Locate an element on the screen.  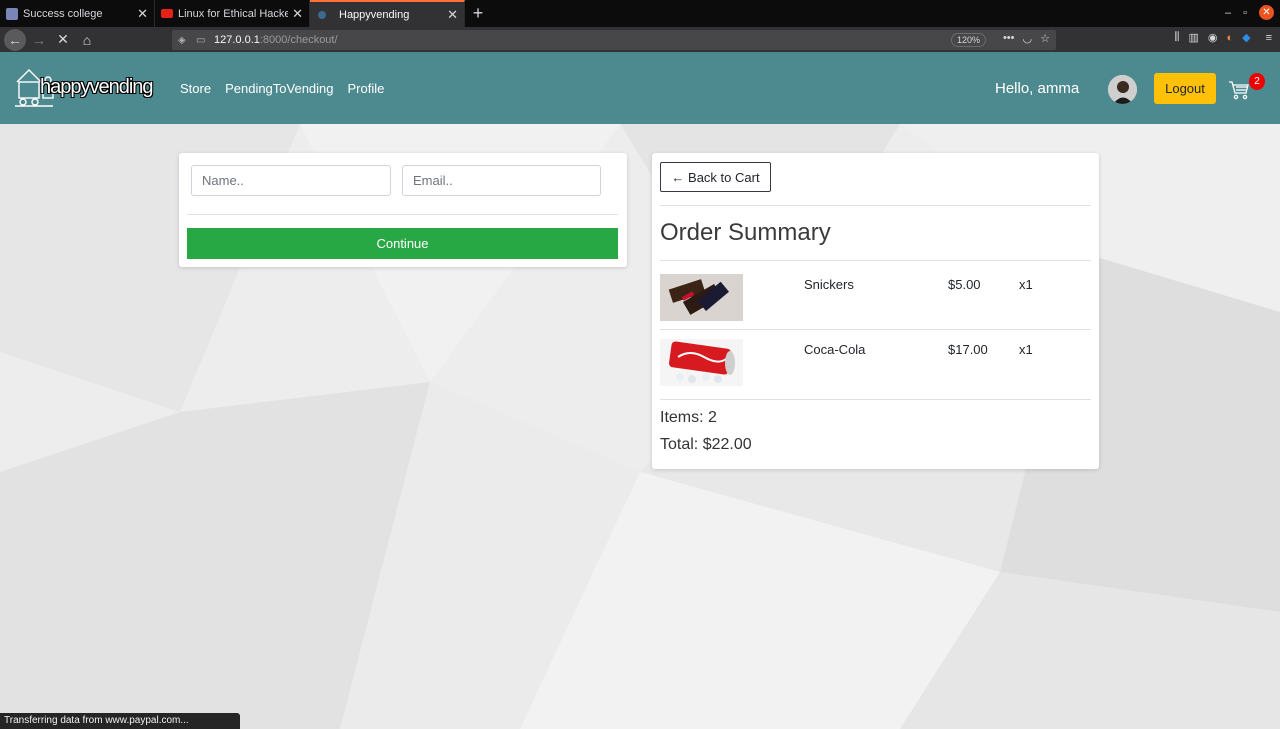
browser-tab-success-college: Success college ✕ is located at coordinates (77, 13).